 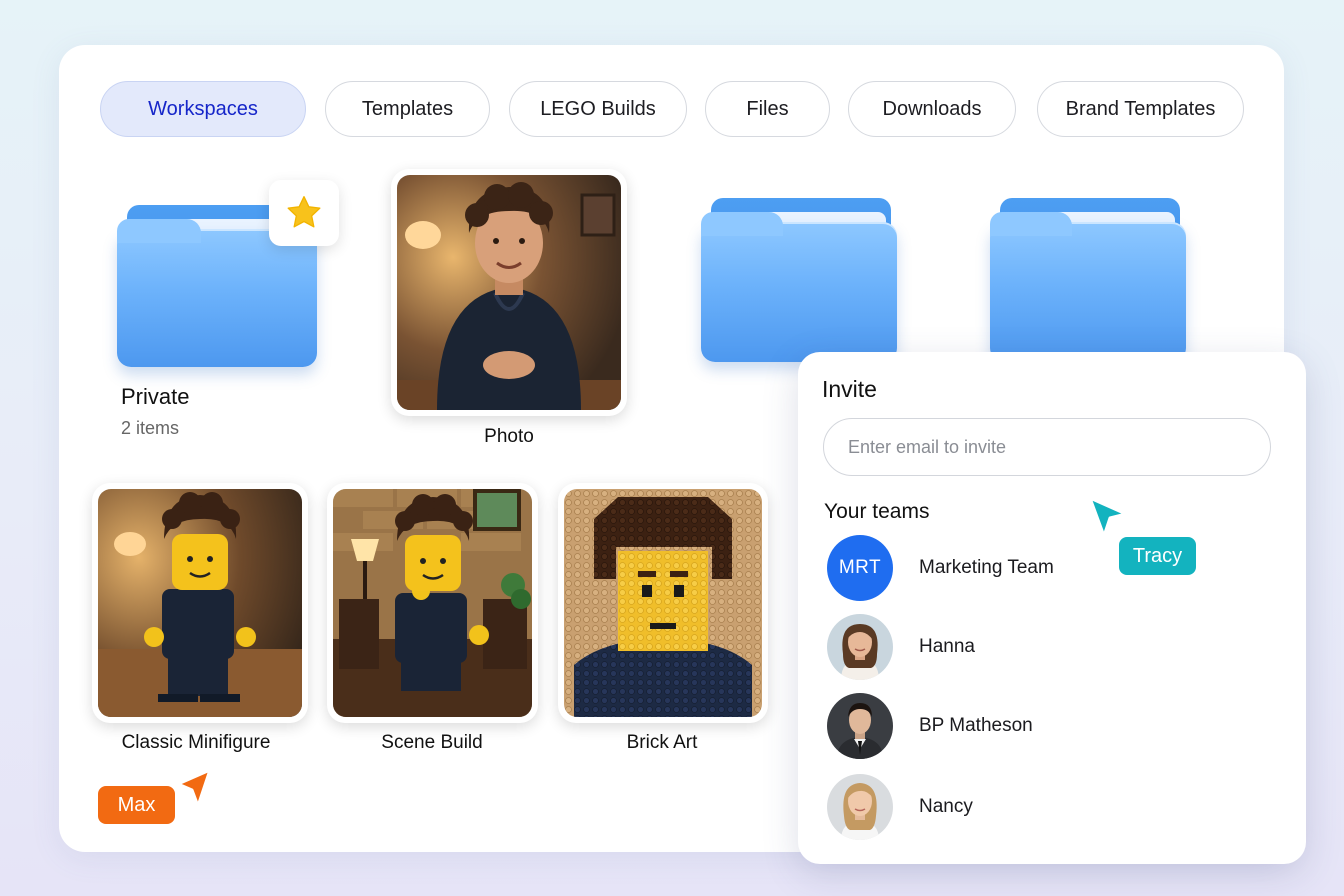 What do you see at coordinates (976, 725) in the screenshot?
I see `member-name: BP Matheson` at bounding box center [976, 725].